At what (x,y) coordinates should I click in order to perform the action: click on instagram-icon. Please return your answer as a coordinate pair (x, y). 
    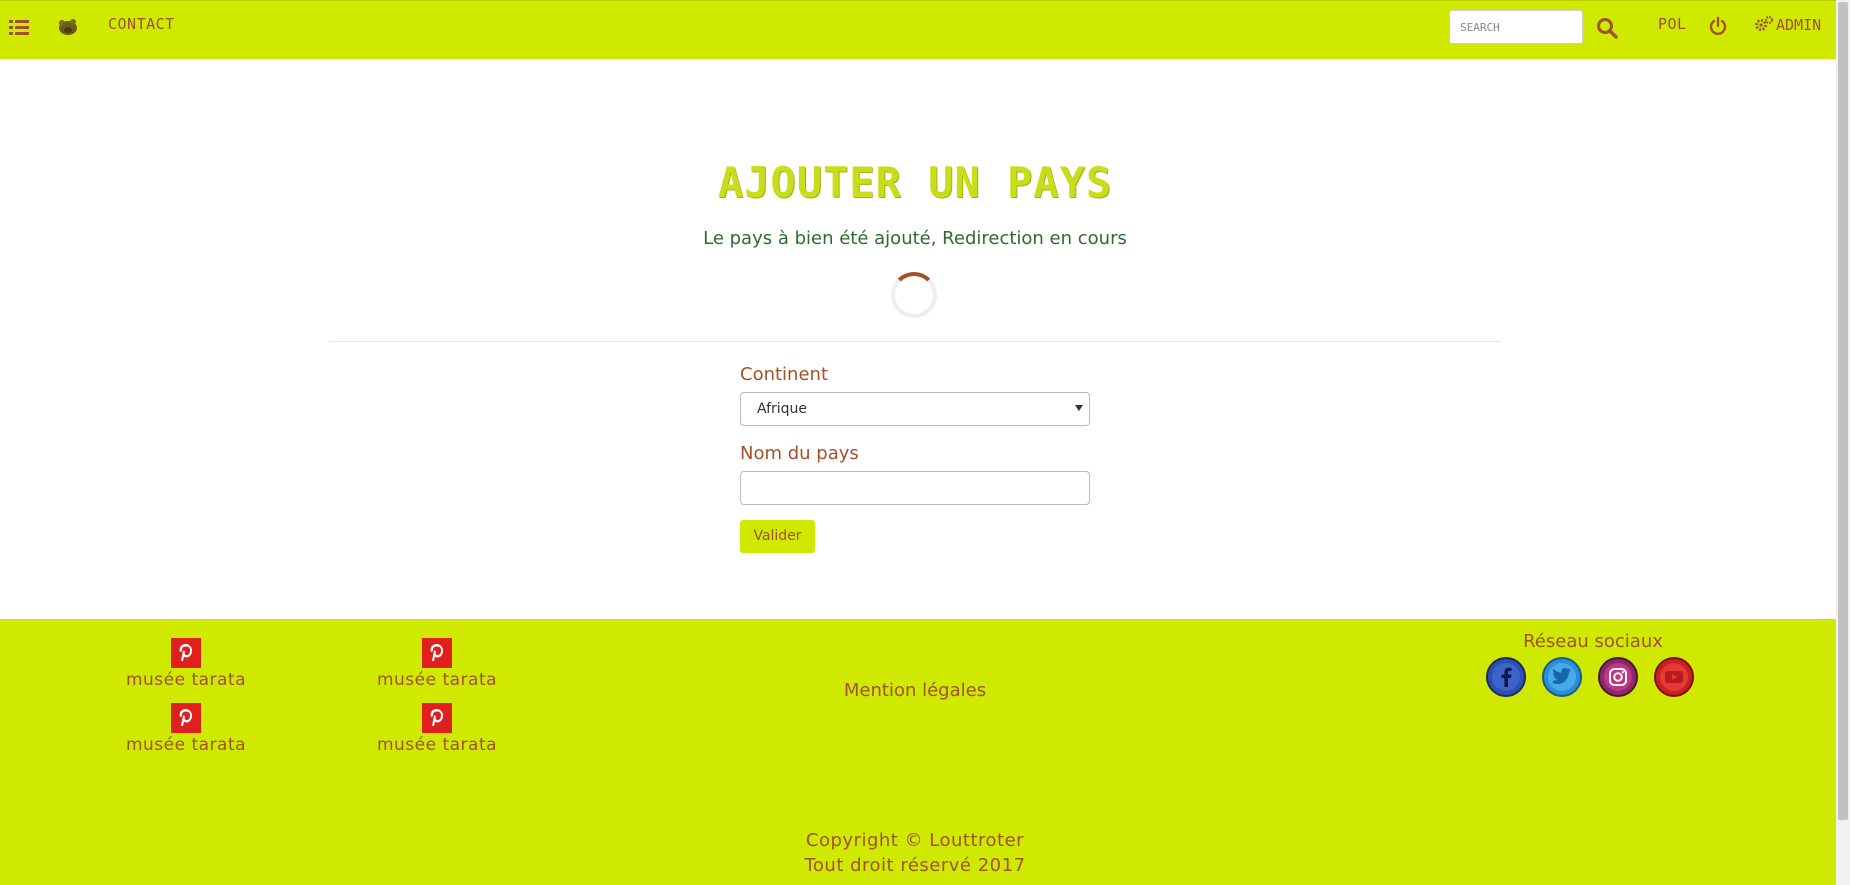
    Looking at the image, I should click on (1618, 677).